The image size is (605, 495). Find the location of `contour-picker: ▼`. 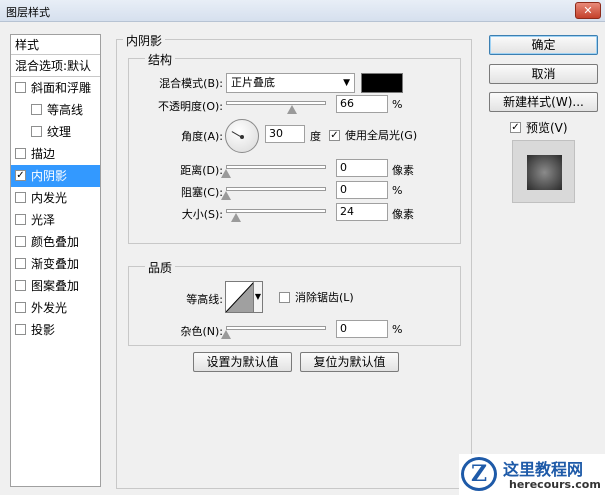

contour-picker: ▼ is located at coordinates (244, 297).